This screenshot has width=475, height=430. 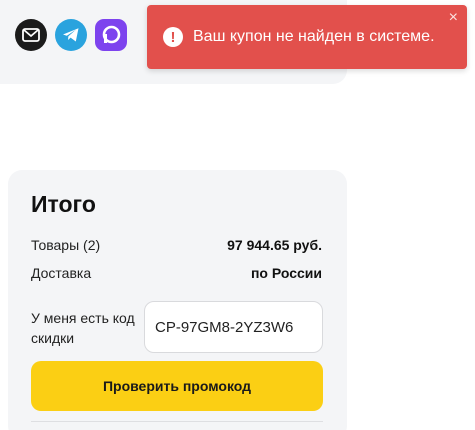 What do you see at coordinates (274, 245) in the screenshot?
I see `items-total: 97 944.65 руб.` at bounding box center [274, 245].